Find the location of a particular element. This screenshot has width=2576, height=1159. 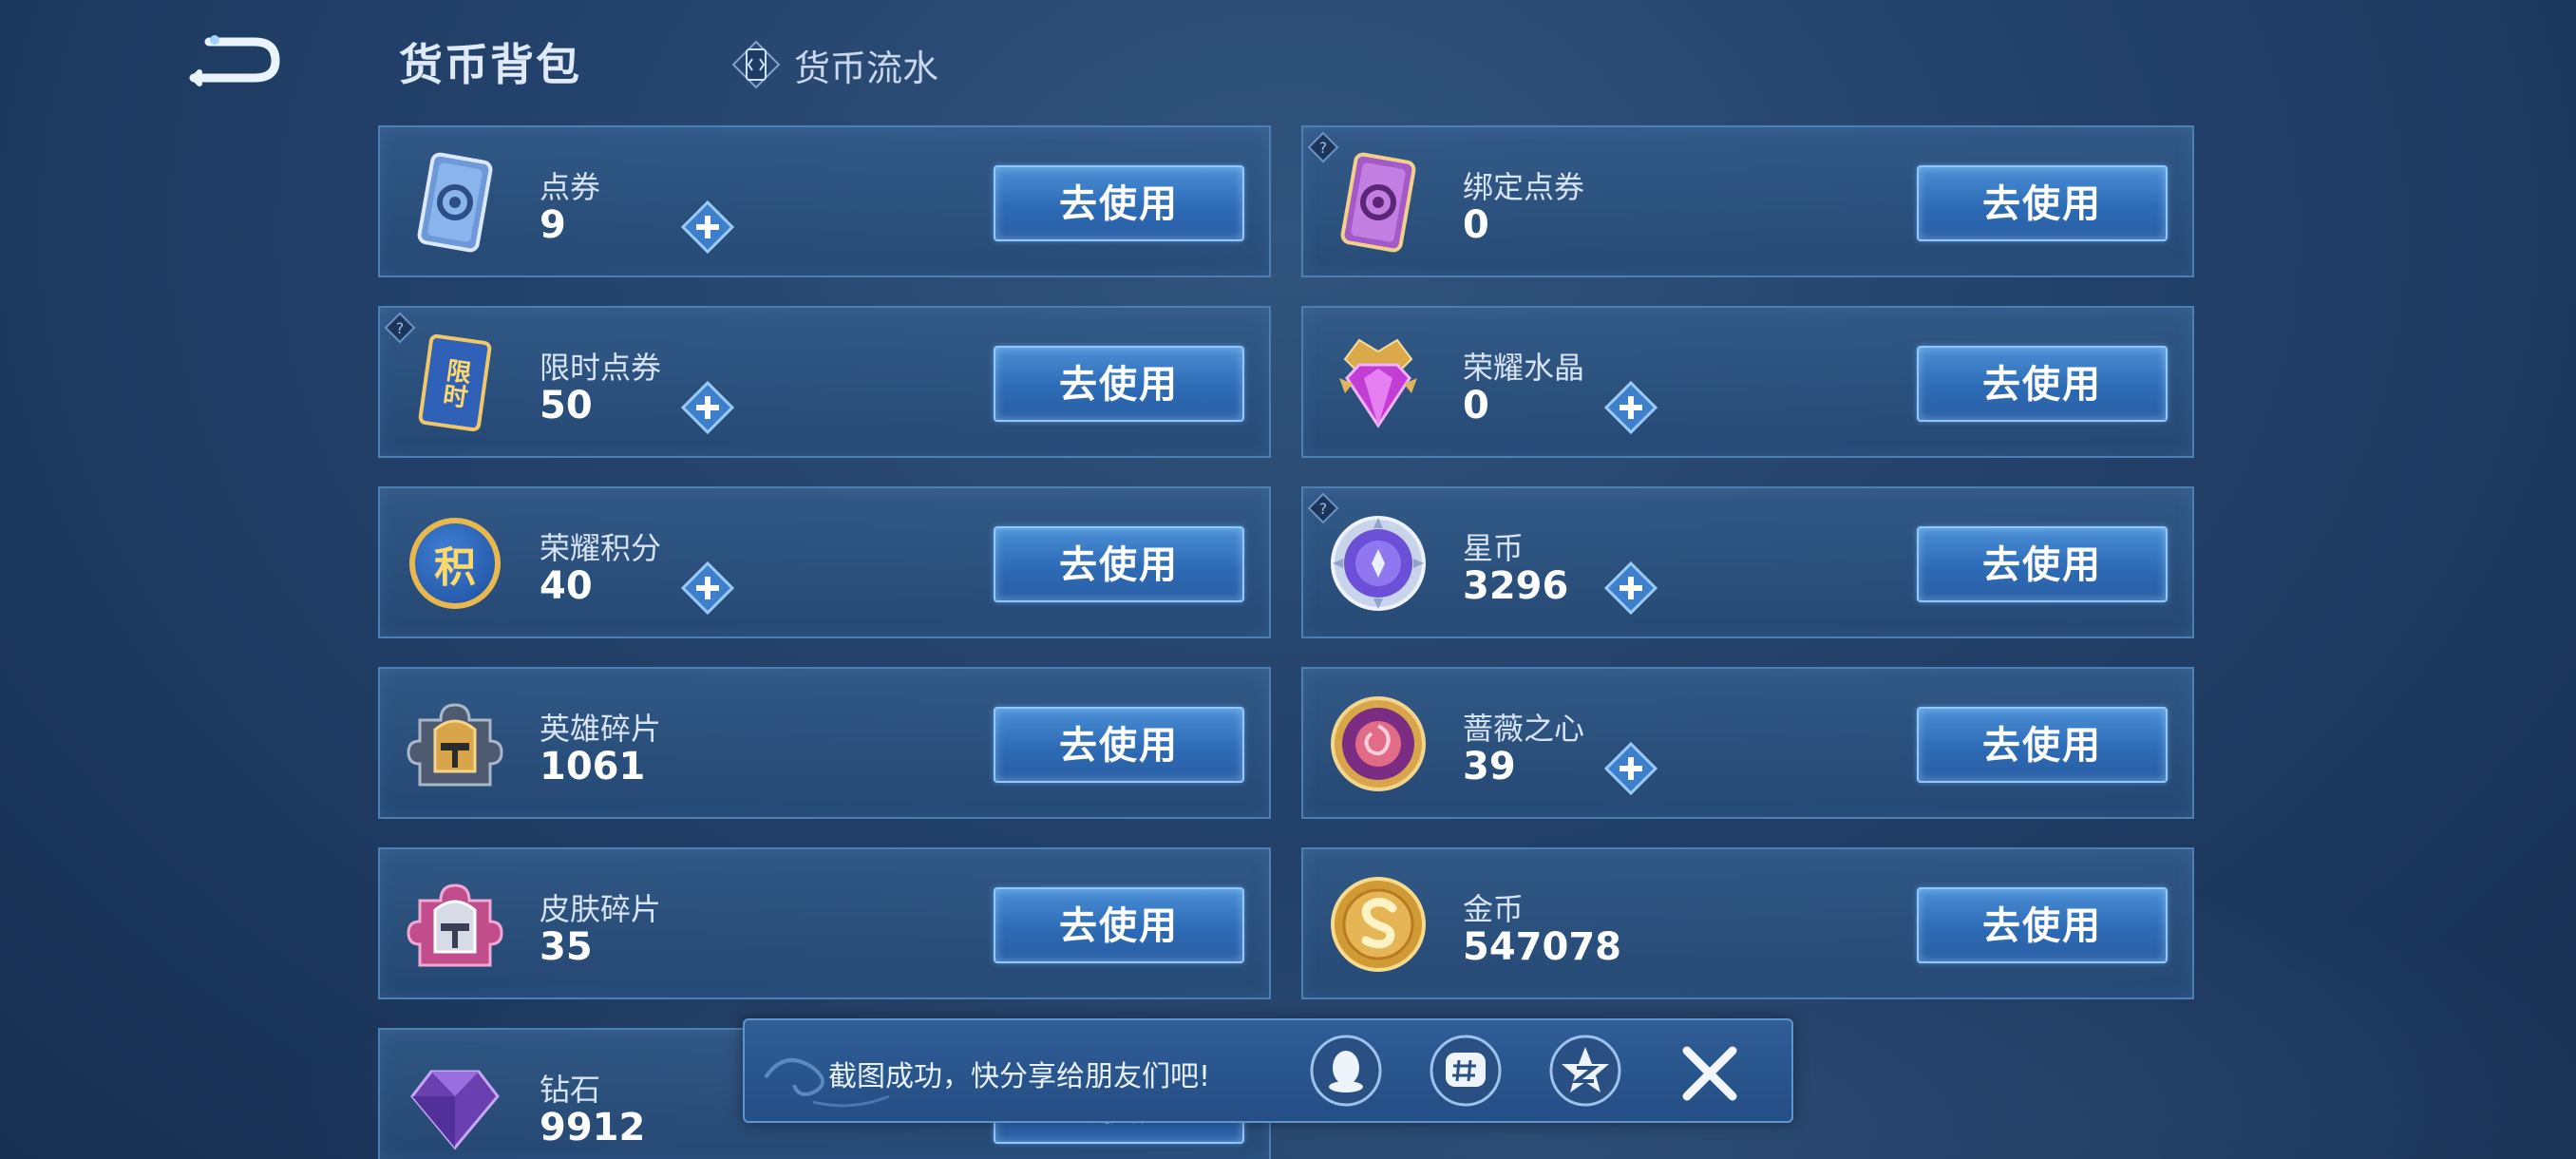

currency-card-star-coin: ? 星币 3296 去使用 is located at coordinates (1747, 562).